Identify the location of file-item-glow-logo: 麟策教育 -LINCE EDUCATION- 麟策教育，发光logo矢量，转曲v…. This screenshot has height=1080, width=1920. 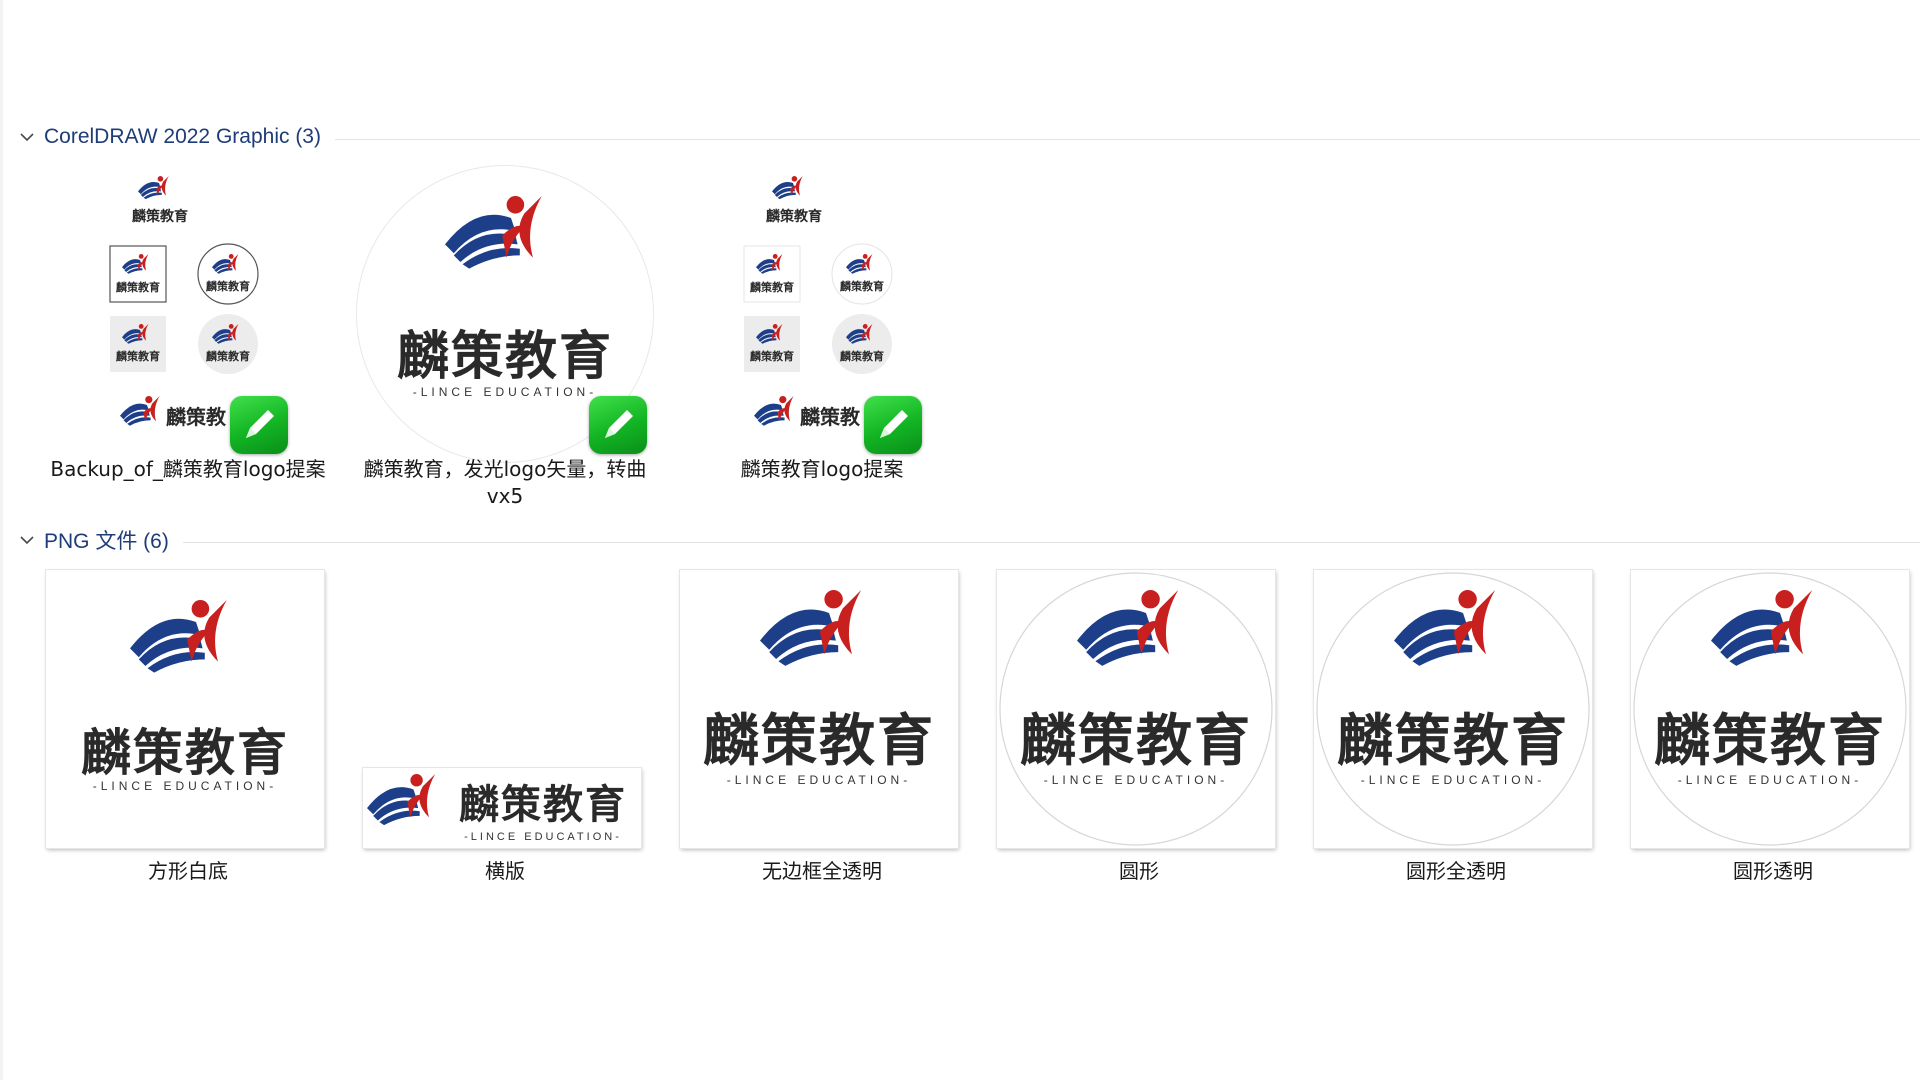
(505, 341).